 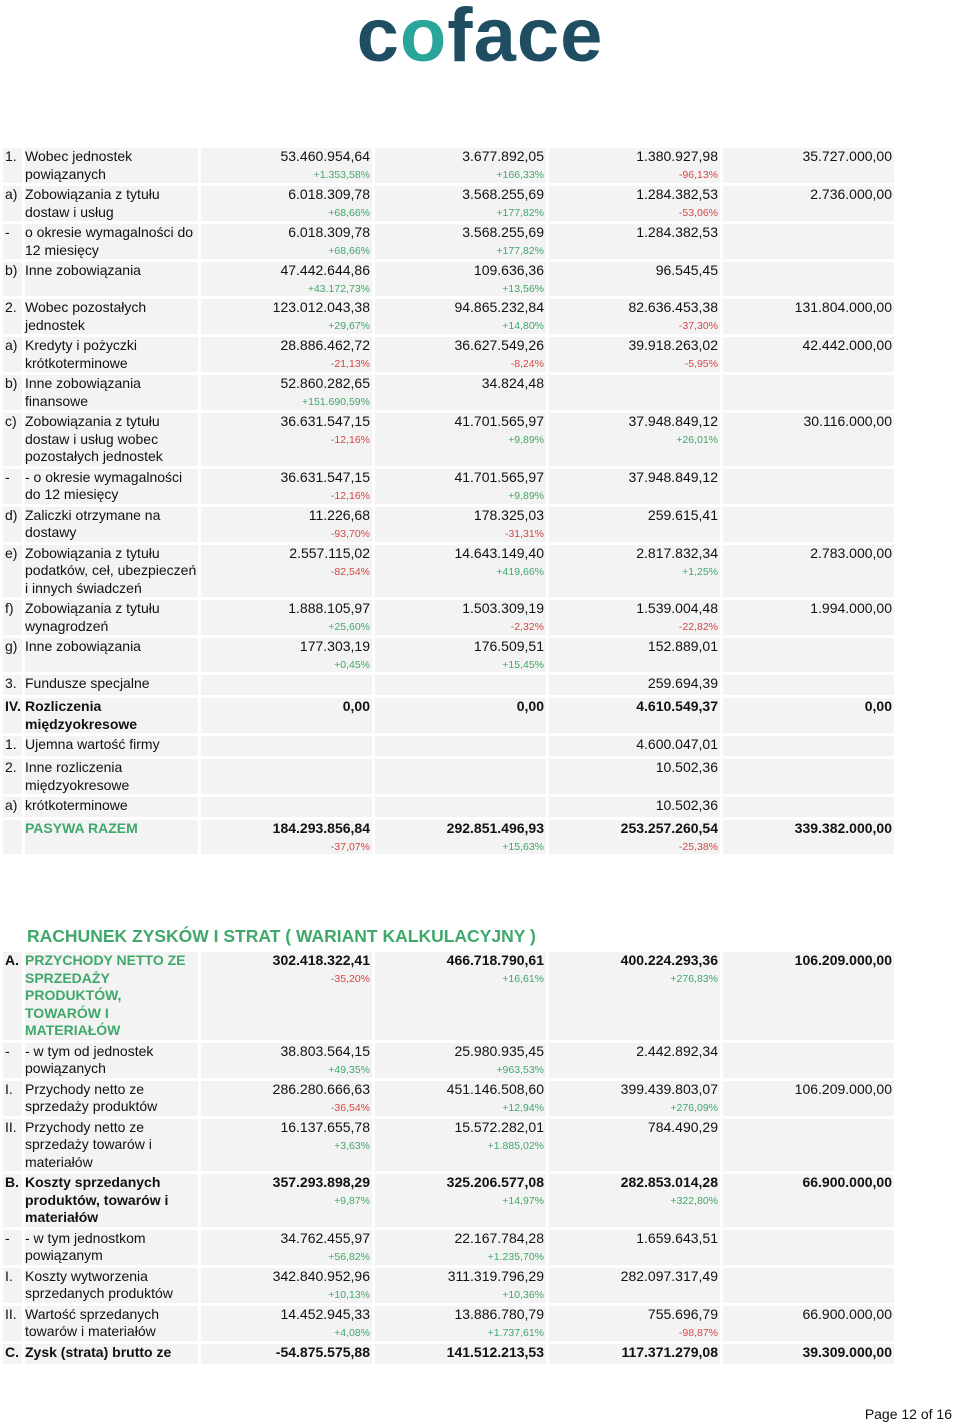 What do you see at coordinates (523, 847) in the screenshot?
I see `change-percent: +15,63%` at bounding box center [523, 847].